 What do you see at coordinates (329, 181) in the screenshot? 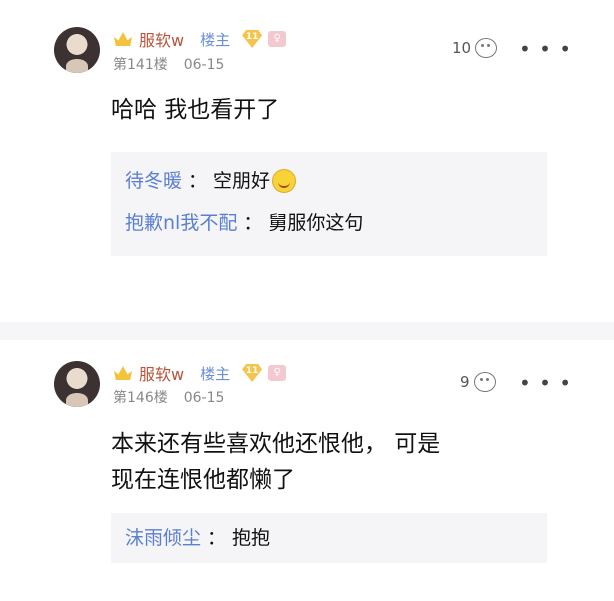
I see `reply-item: 待冬暖 ：空朋好` at bounding box center [329, 181].